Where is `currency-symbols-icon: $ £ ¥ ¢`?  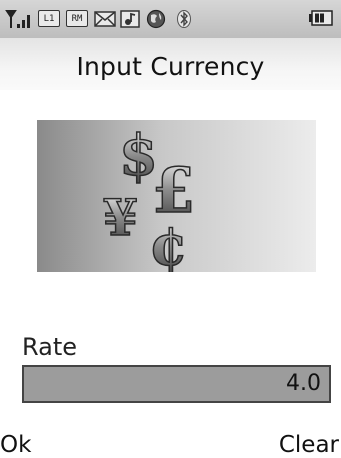
currency-symbols-icon: $ £ ¥ ¢ is located at coordinates (149, 197).